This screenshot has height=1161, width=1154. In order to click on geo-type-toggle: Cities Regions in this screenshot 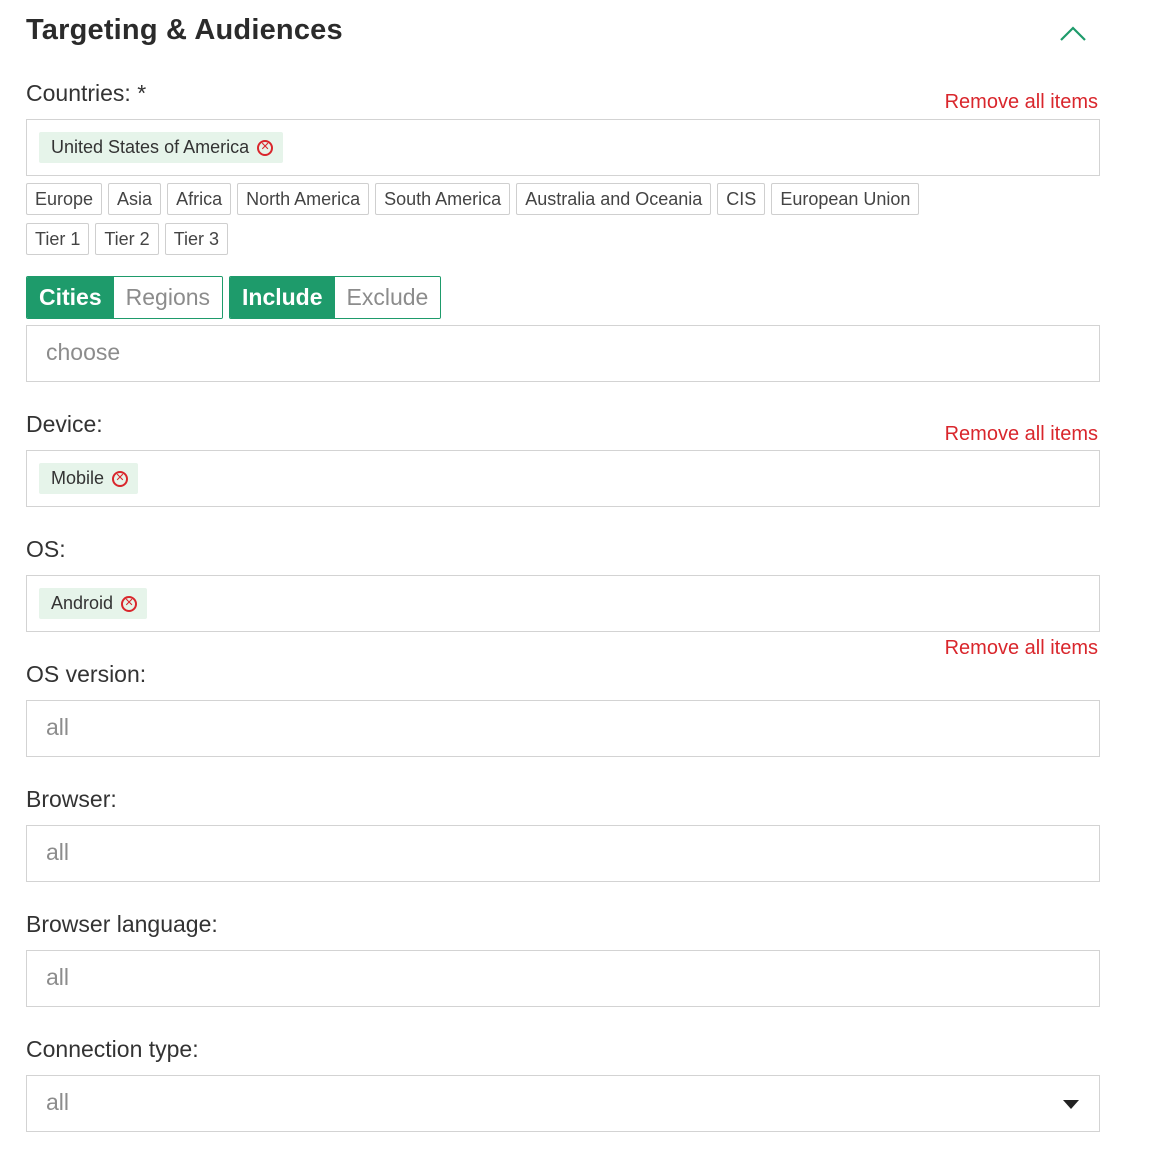, I will do `click(125, 297)`.